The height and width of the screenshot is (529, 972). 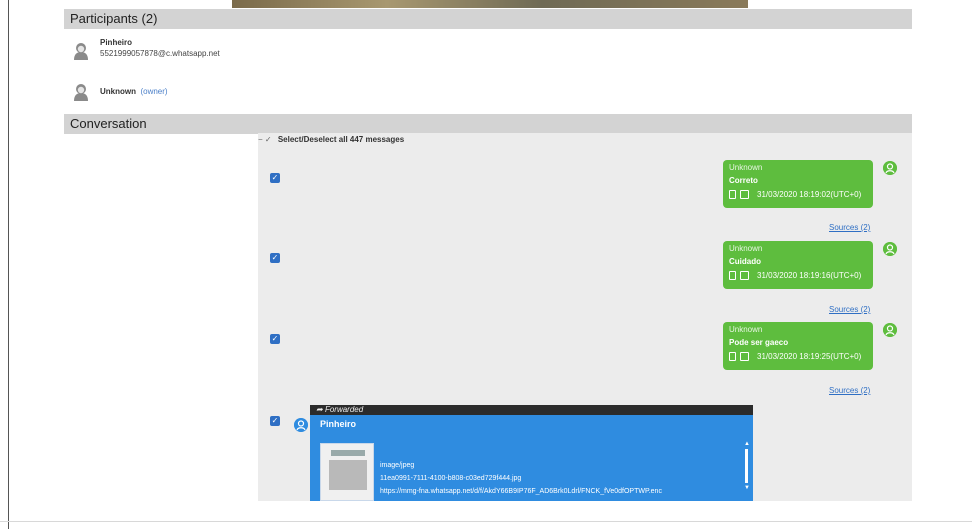 I want to click on message-timestamp: 31/03/2020 18:19:16(UTC+0), so click(x=809, y=275).